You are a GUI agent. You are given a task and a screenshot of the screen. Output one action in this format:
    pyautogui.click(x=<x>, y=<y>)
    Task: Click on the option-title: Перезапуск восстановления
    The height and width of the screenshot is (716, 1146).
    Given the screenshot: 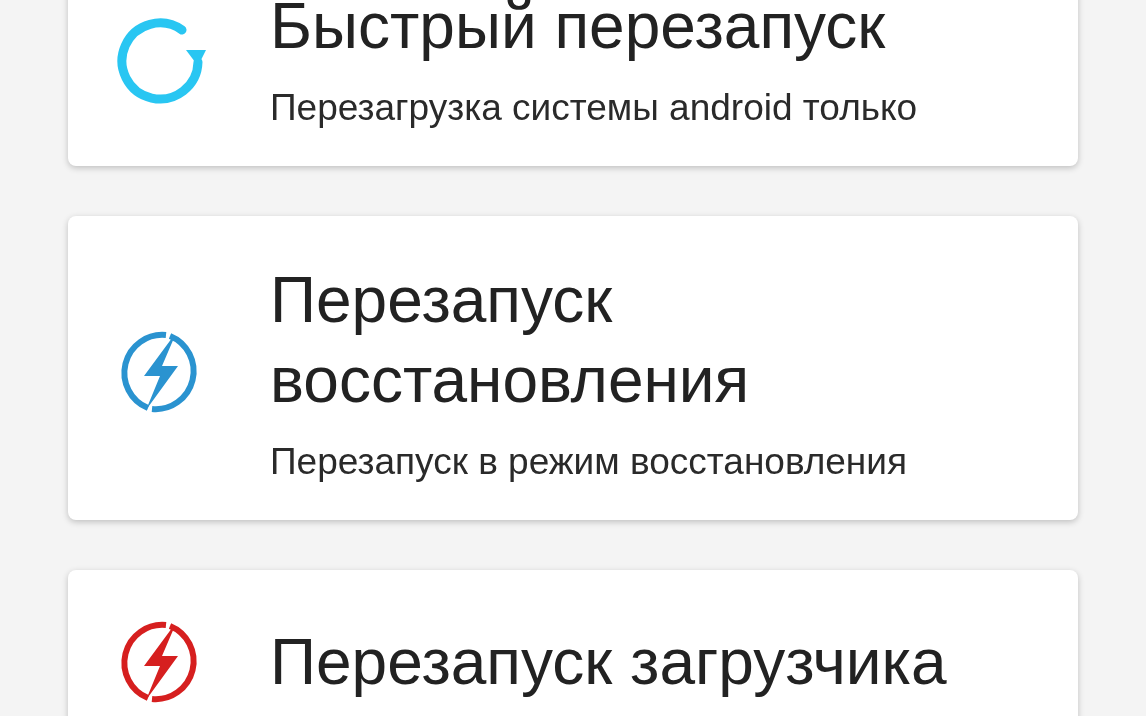 What is the action you would take?
    pyautogui.click(x=510, y=340)
    